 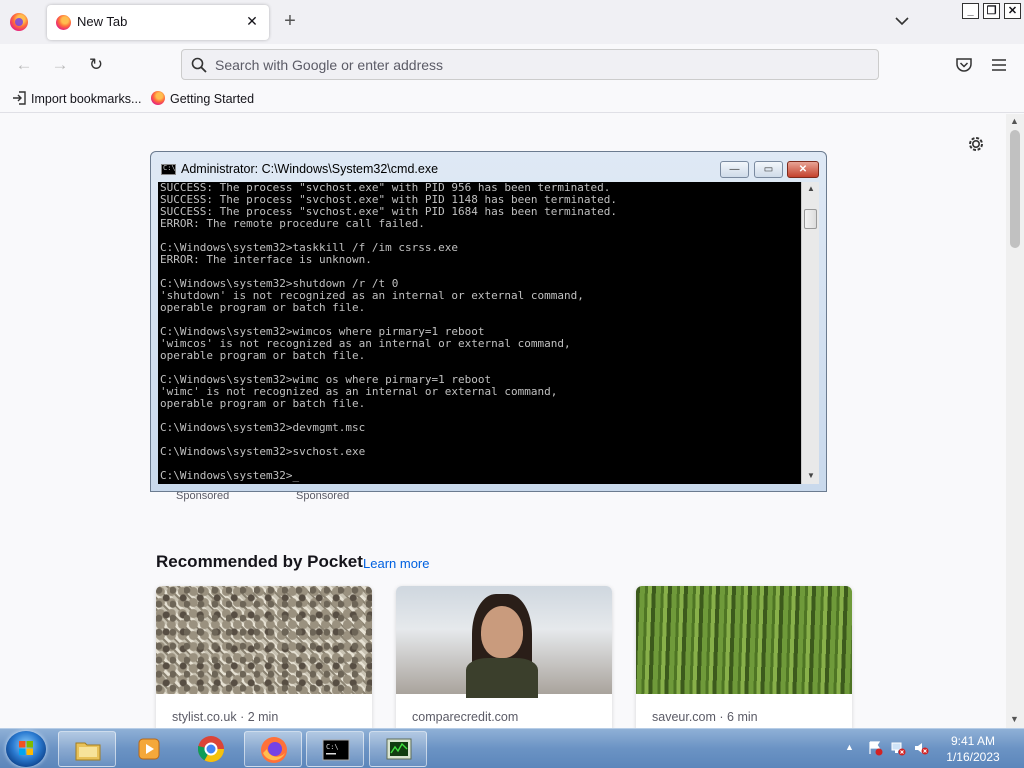 I want to click on tab-strip: New Tab ✕ + _ ❐ ✕, so click(x=512, y=22).